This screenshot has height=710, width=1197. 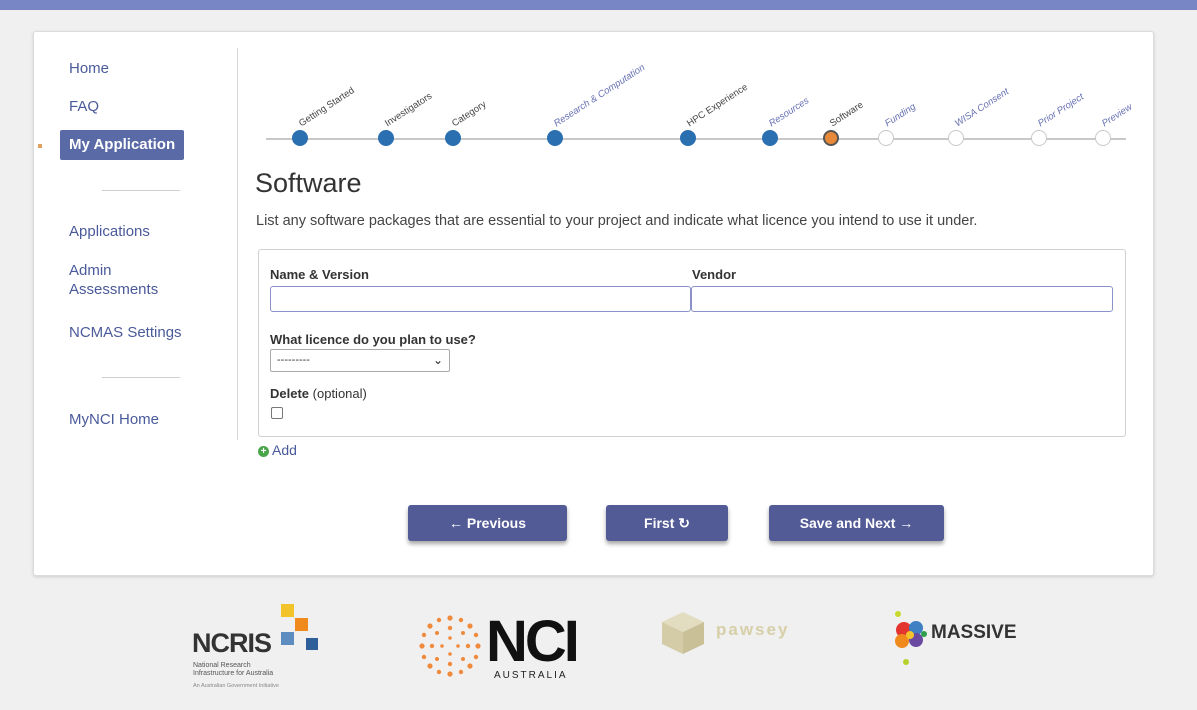 I want to click on vendor-label: Vendor, so click(x=714, y=274).